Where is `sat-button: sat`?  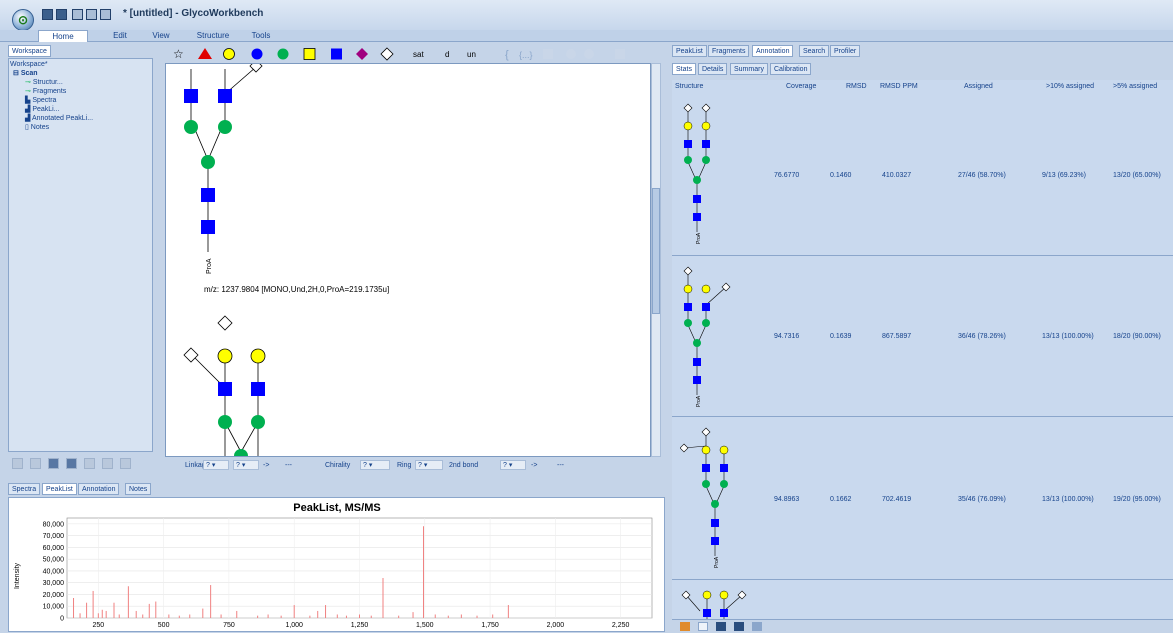 sat-button: sat is located at coordinates (418, 54).